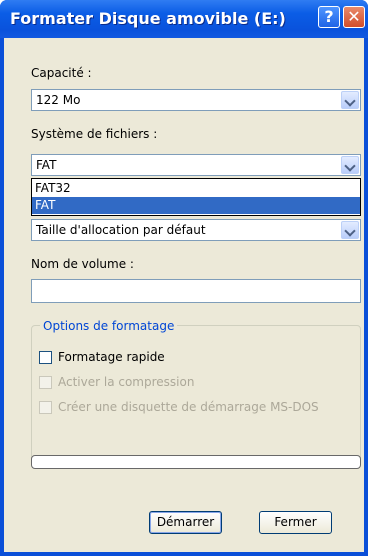  I want to click on filesystem-option-fat: FAT, so click(196, 205).